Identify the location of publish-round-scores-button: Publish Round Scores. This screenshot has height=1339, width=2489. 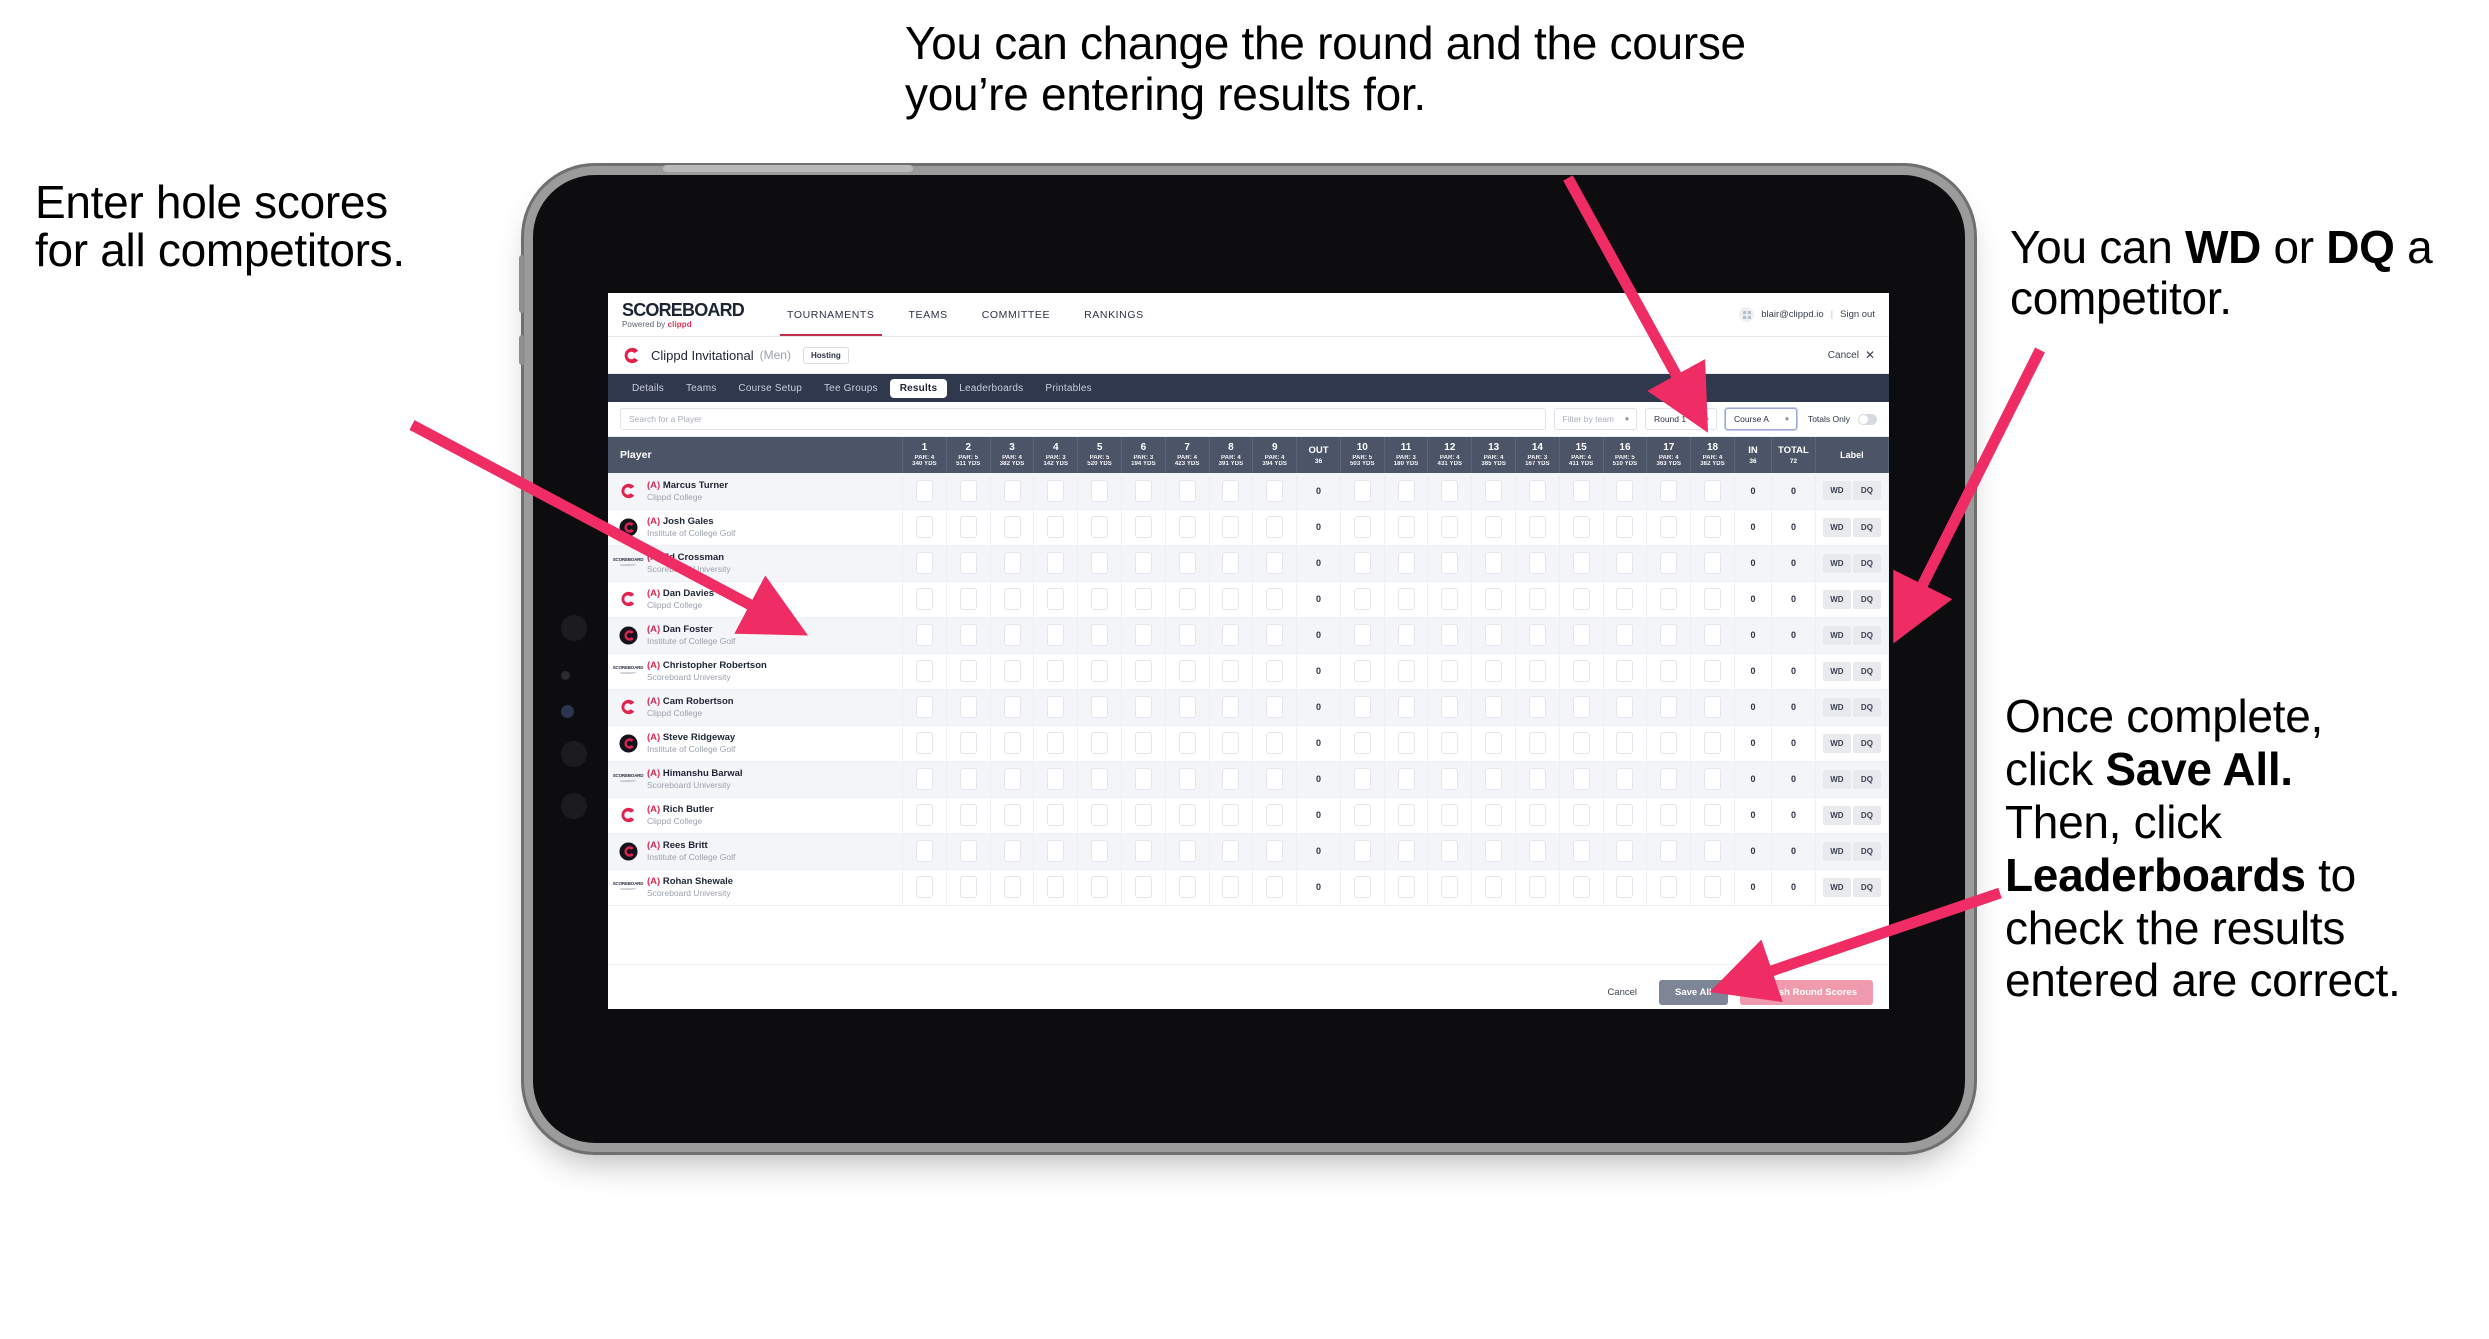
(1806, 992).